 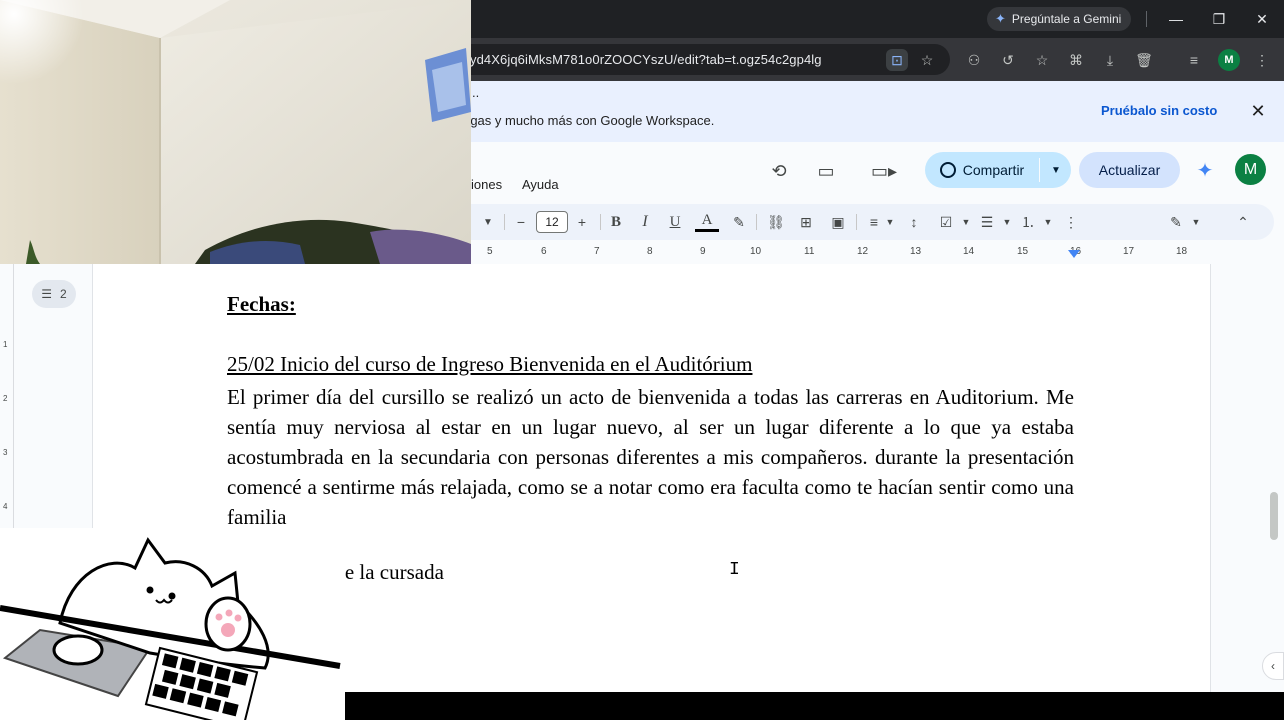 What do you see at coordinates (703, 251) in the screenshot?
I see `ruler-label: 9` at bounding box center [703, 251].